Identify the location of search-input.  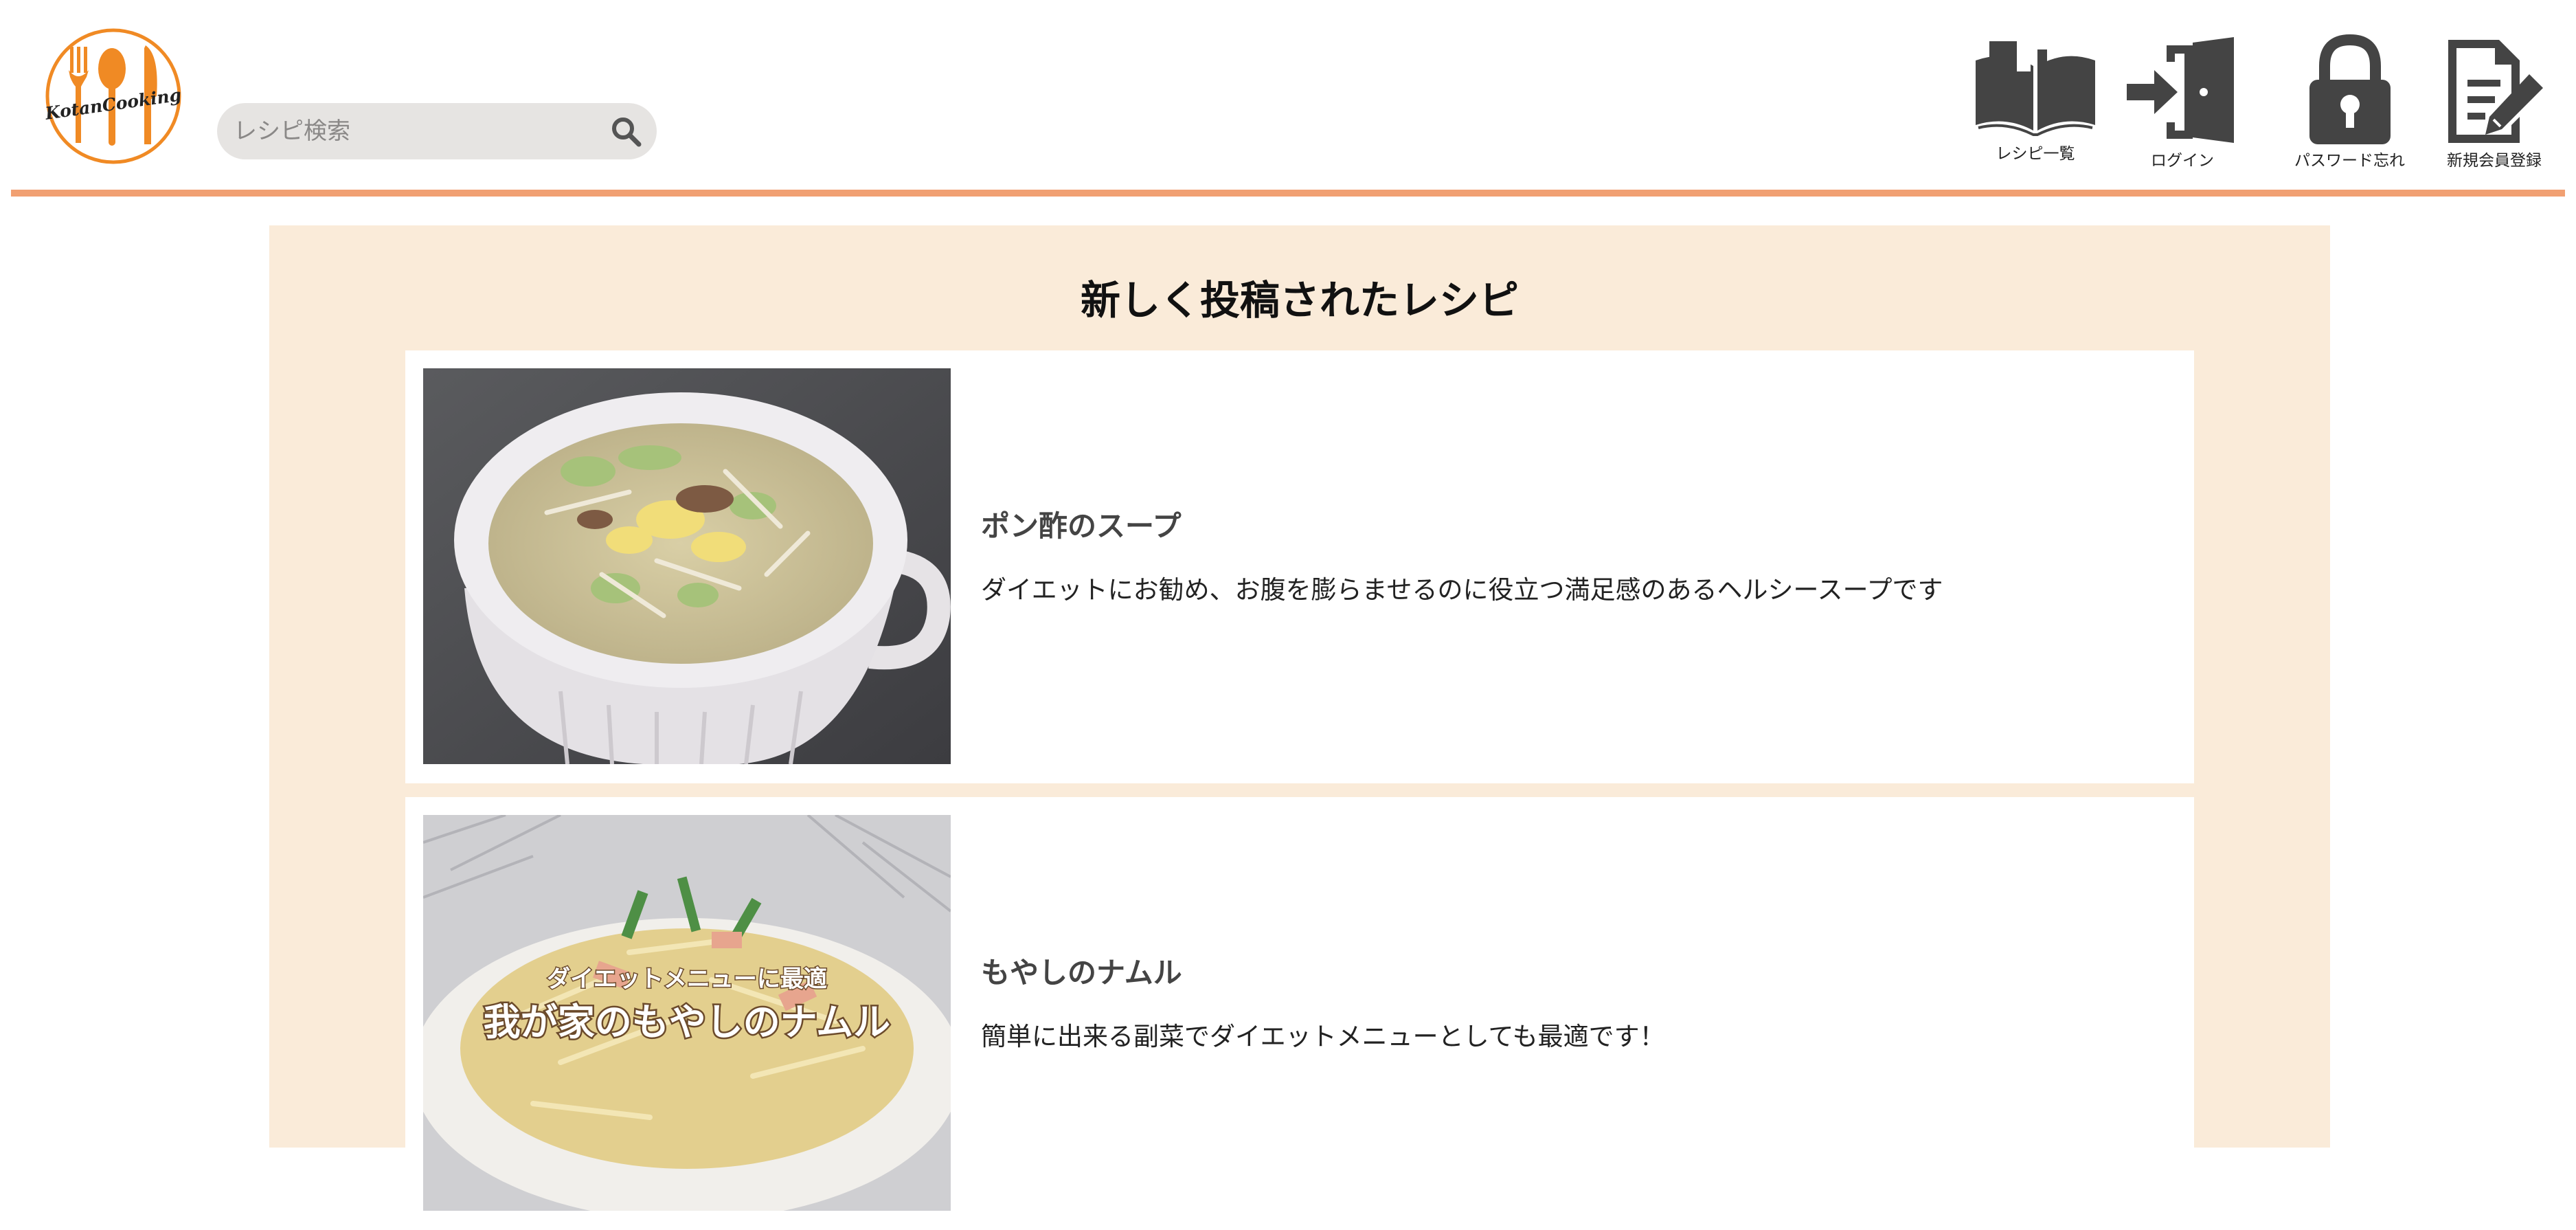
(412, 131).